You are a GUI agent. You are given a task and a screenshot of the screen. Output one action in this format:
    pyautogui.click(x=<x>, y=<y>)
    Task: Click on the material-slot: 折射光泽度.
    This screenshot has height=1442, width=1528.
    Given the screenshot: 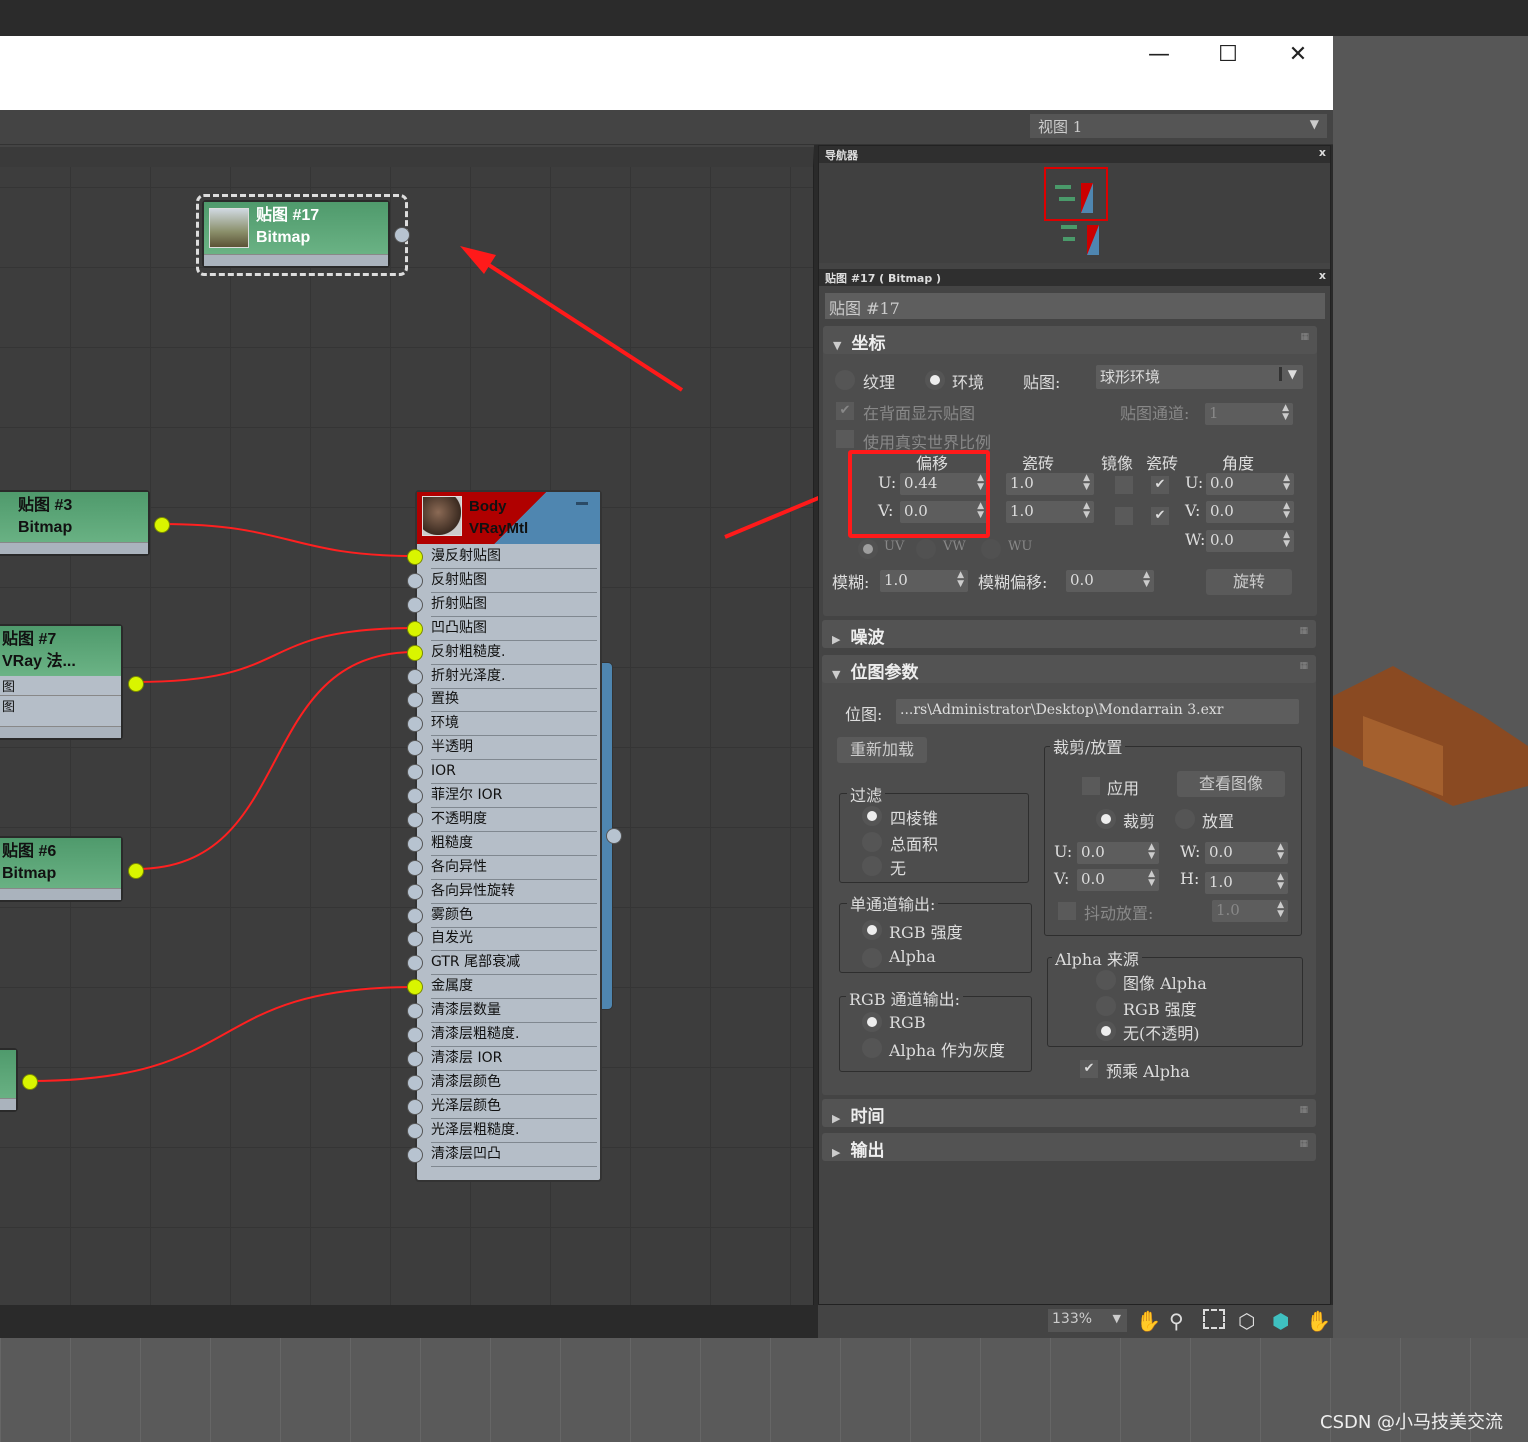 What is the action you would take?
    pyautogui.click(x=514, y=677)
    